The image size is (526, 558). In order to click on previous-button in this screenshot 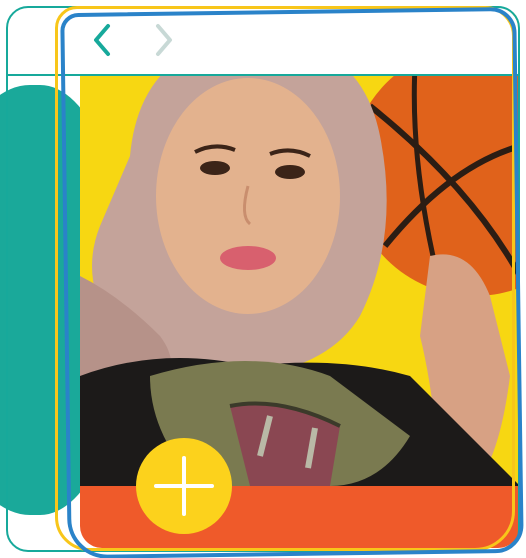, I will do `click(103, 40)`.